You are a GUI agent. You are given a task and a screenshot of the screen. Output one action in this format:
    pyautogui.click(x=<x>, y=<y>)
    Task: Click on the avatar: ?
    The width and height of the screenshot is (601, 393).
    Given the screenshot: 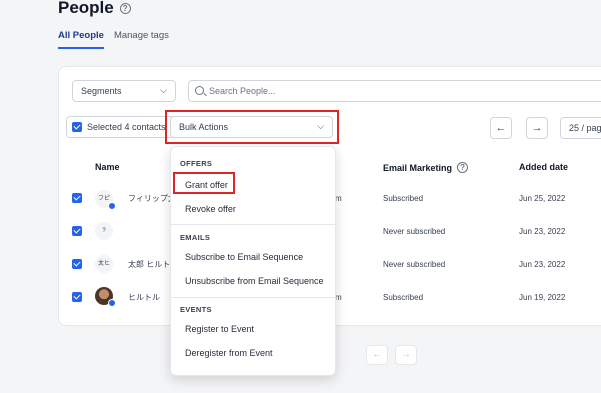 What is the action you would take?
    pyautogui.click(x=104, y=231)
    